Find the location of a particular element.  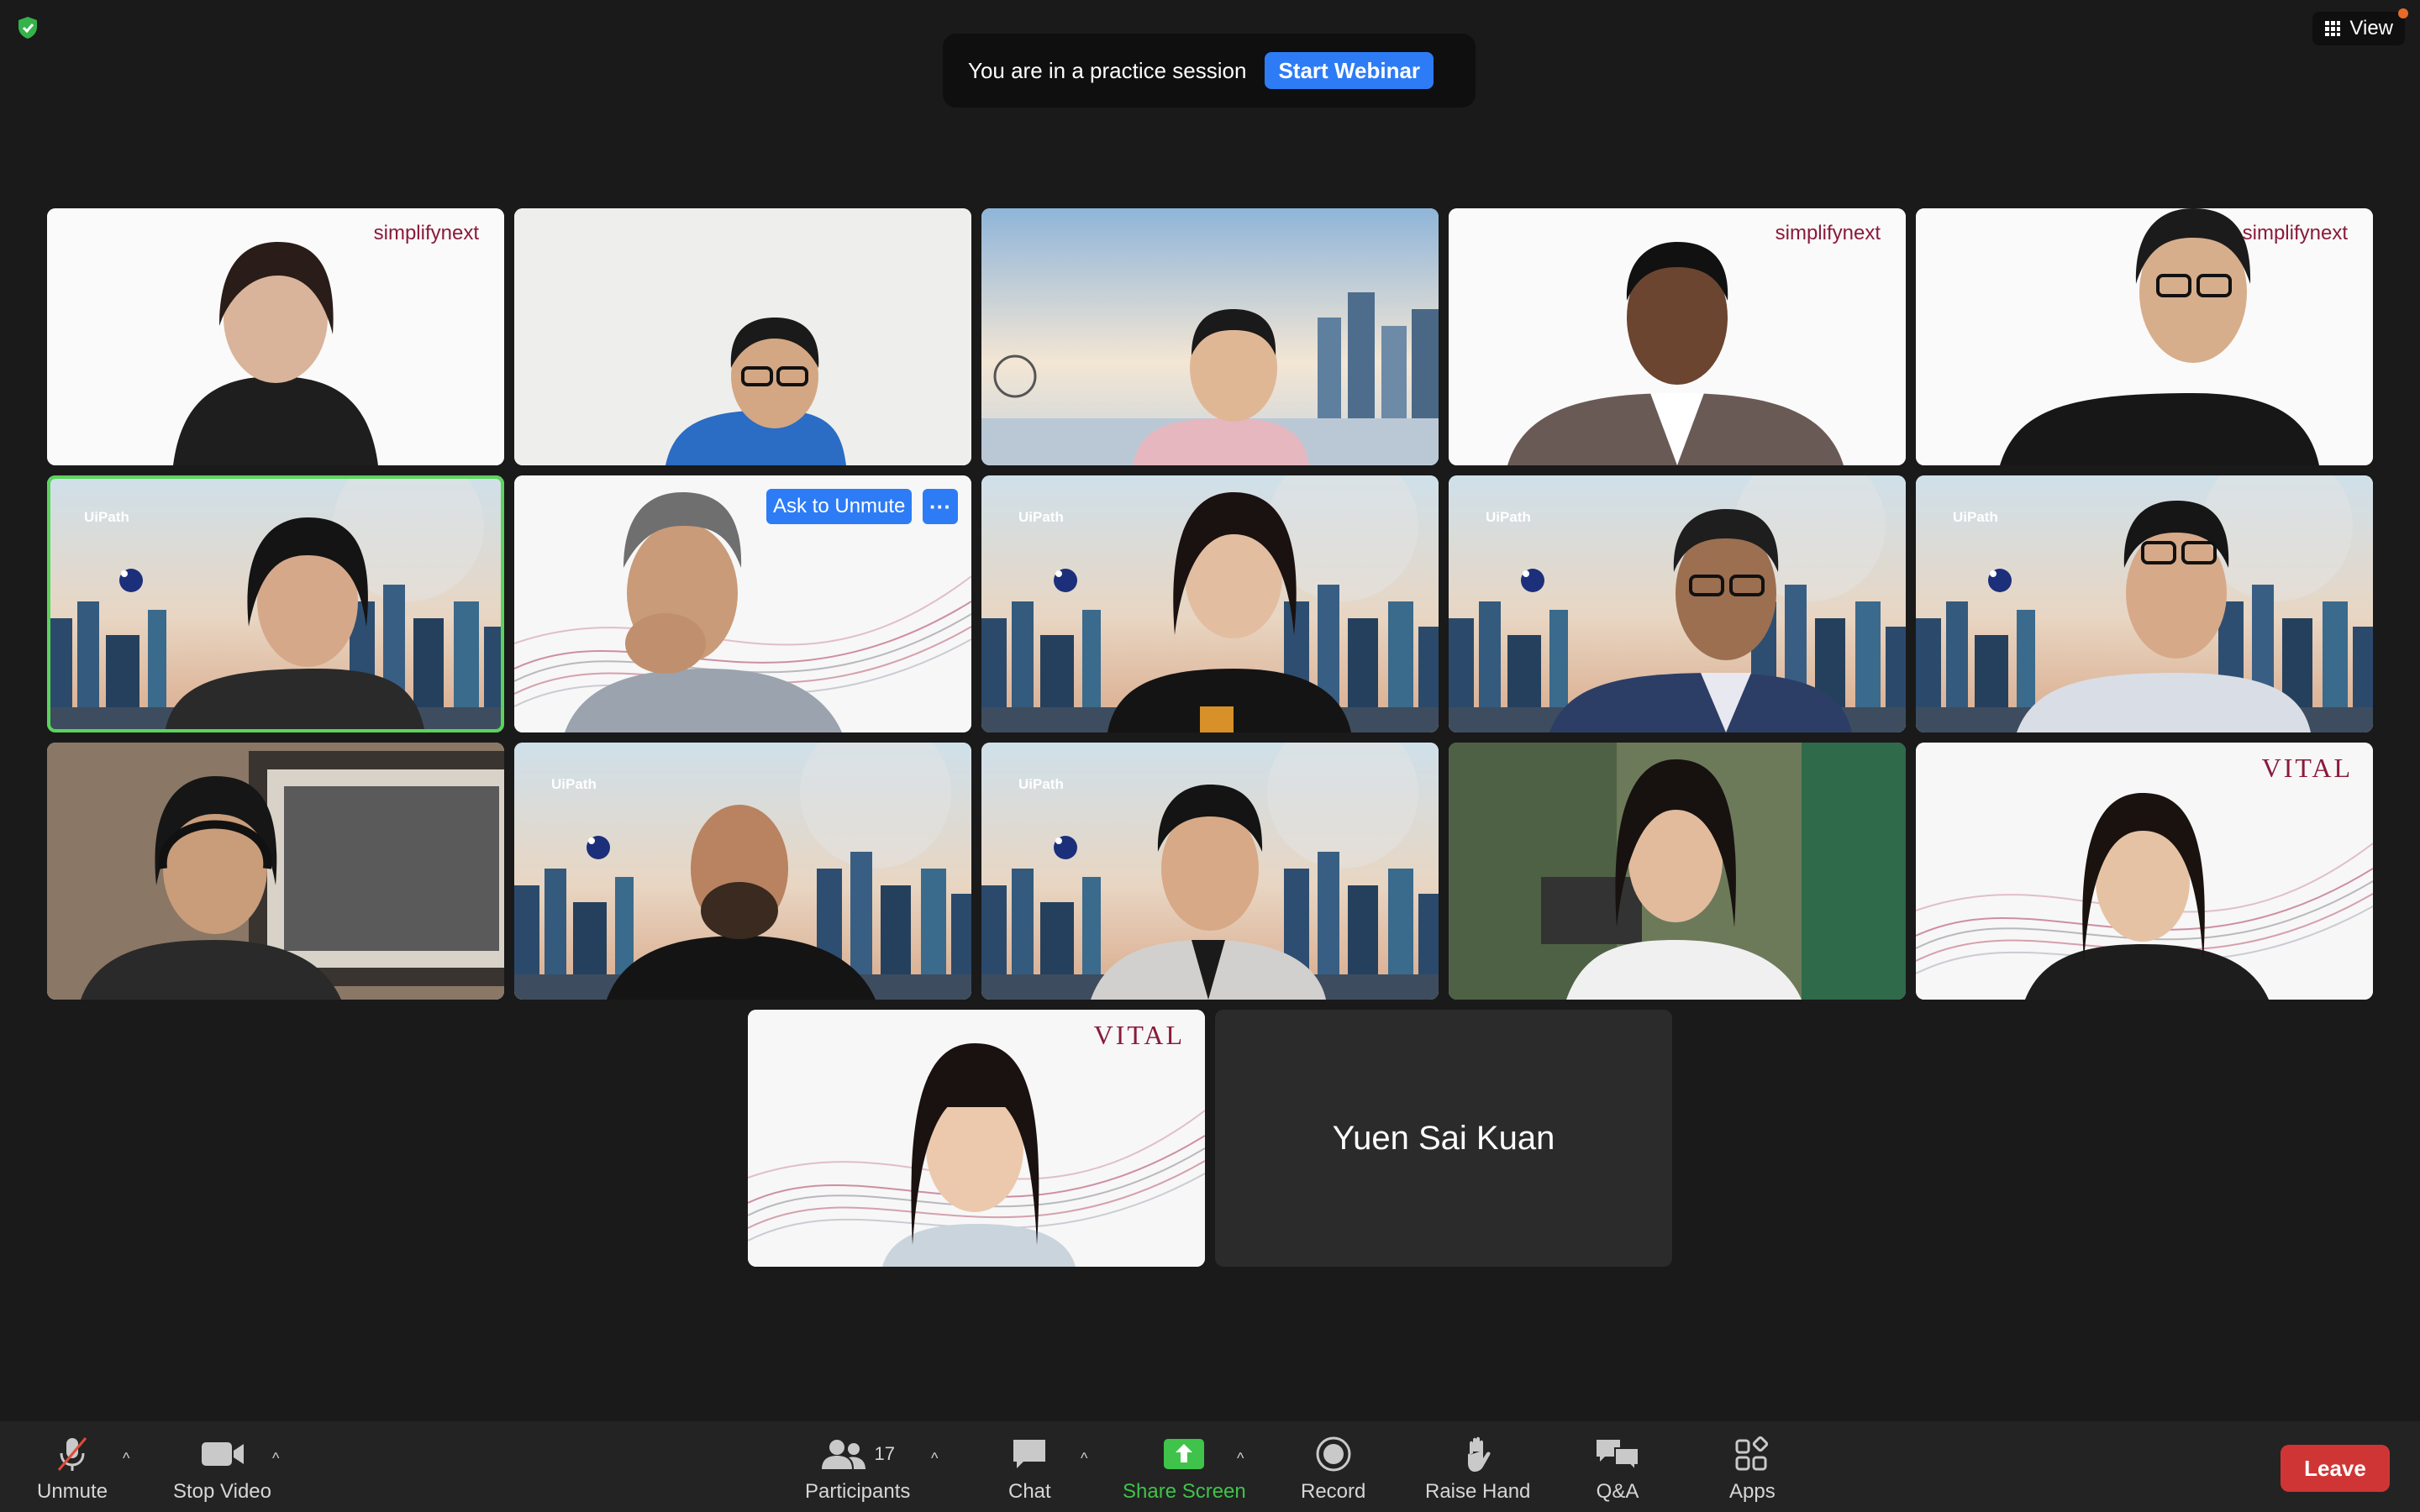

stop-video-label: Stop Video is located at coordinates (222, 1491).